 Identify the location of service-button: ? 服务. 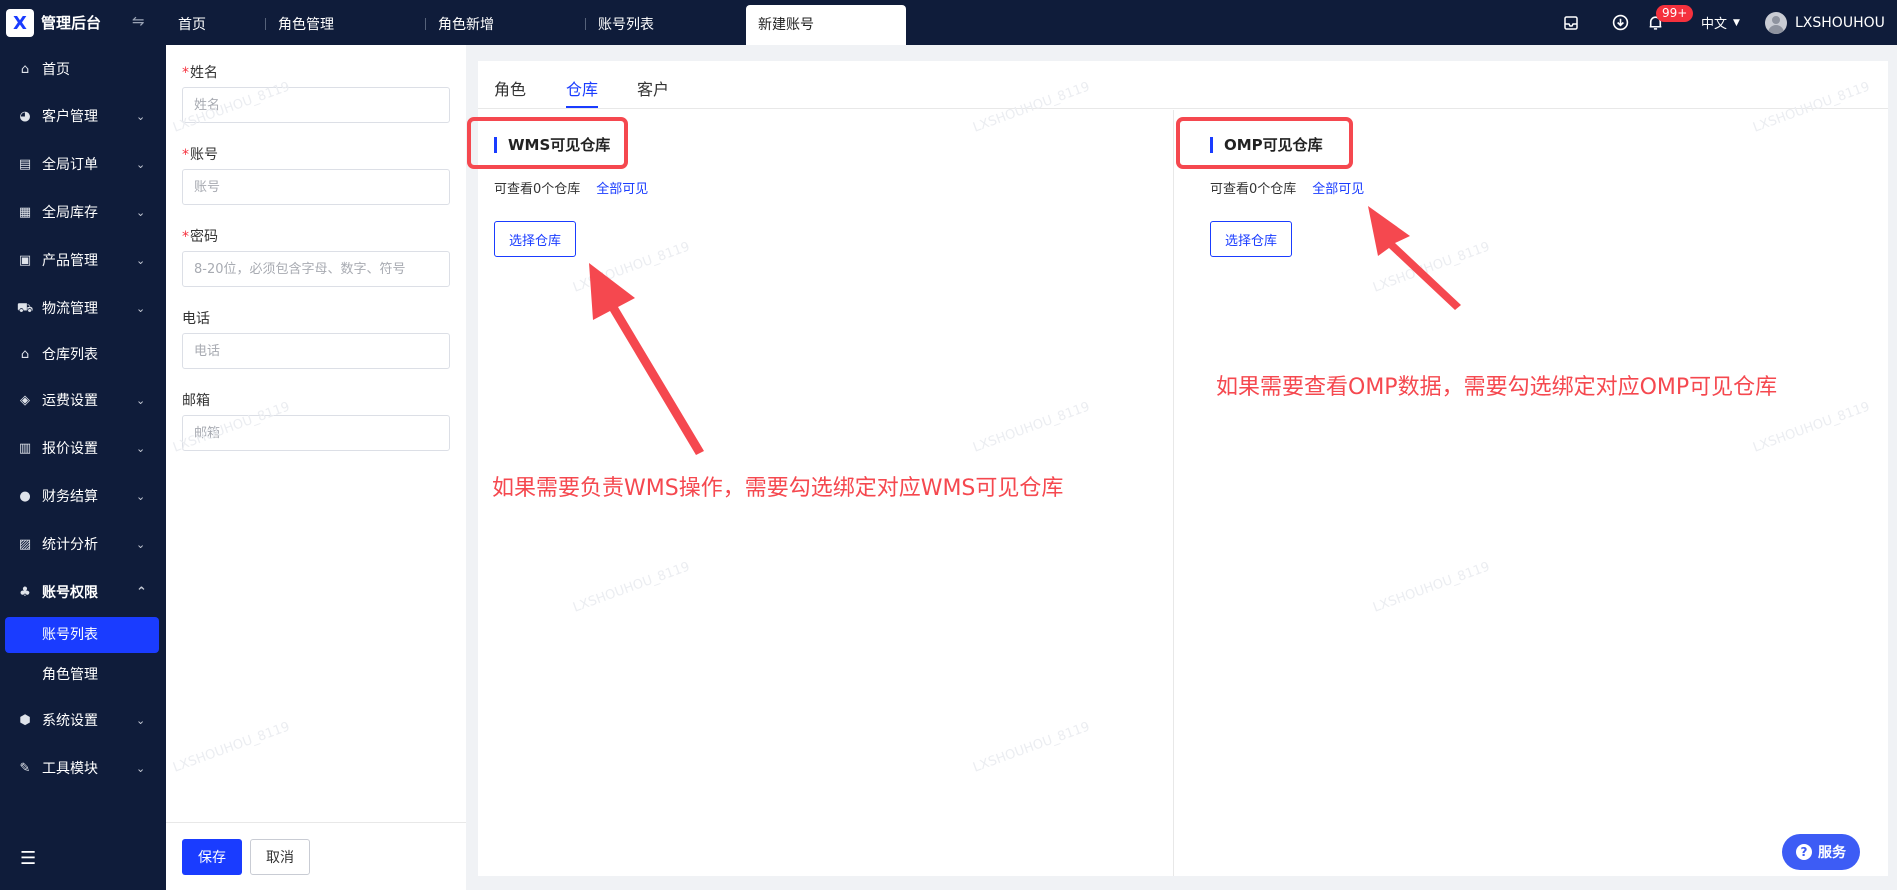
(1821, 852).